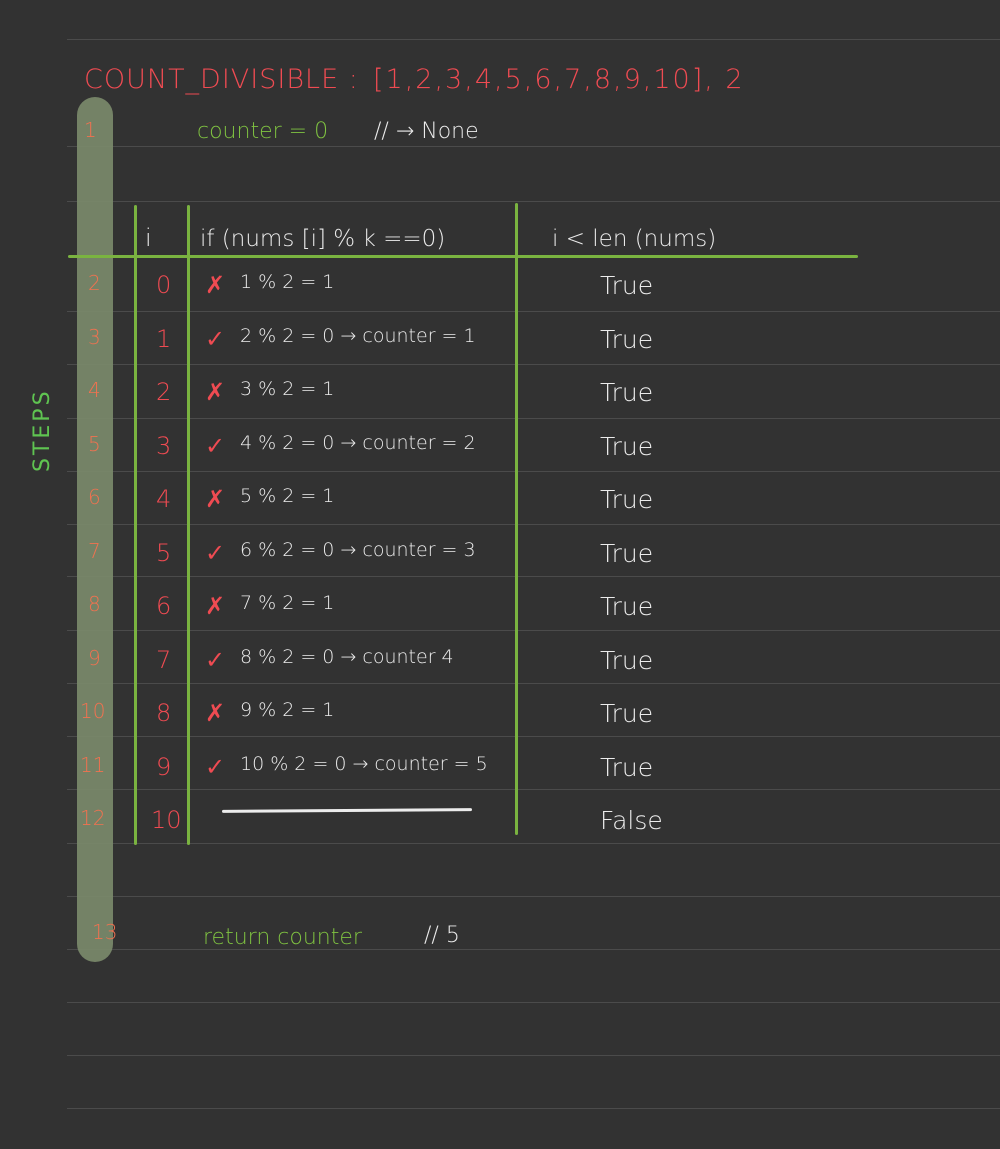 The width and height of the screenshot is (1000, 1149). What do you see at coordinates (426, 131) in the screenshot?
I see `init-comment: // → None` at bounding box center [426, 131].